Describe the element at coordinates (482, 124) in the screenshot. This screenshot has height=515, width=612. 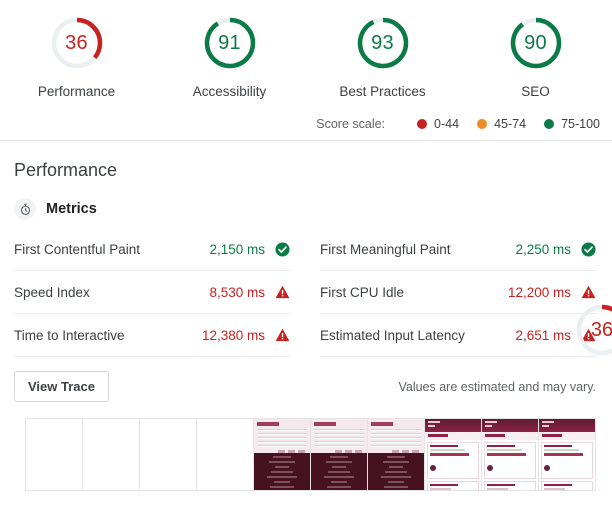
I see `score-scale-dot-orange` at that location.